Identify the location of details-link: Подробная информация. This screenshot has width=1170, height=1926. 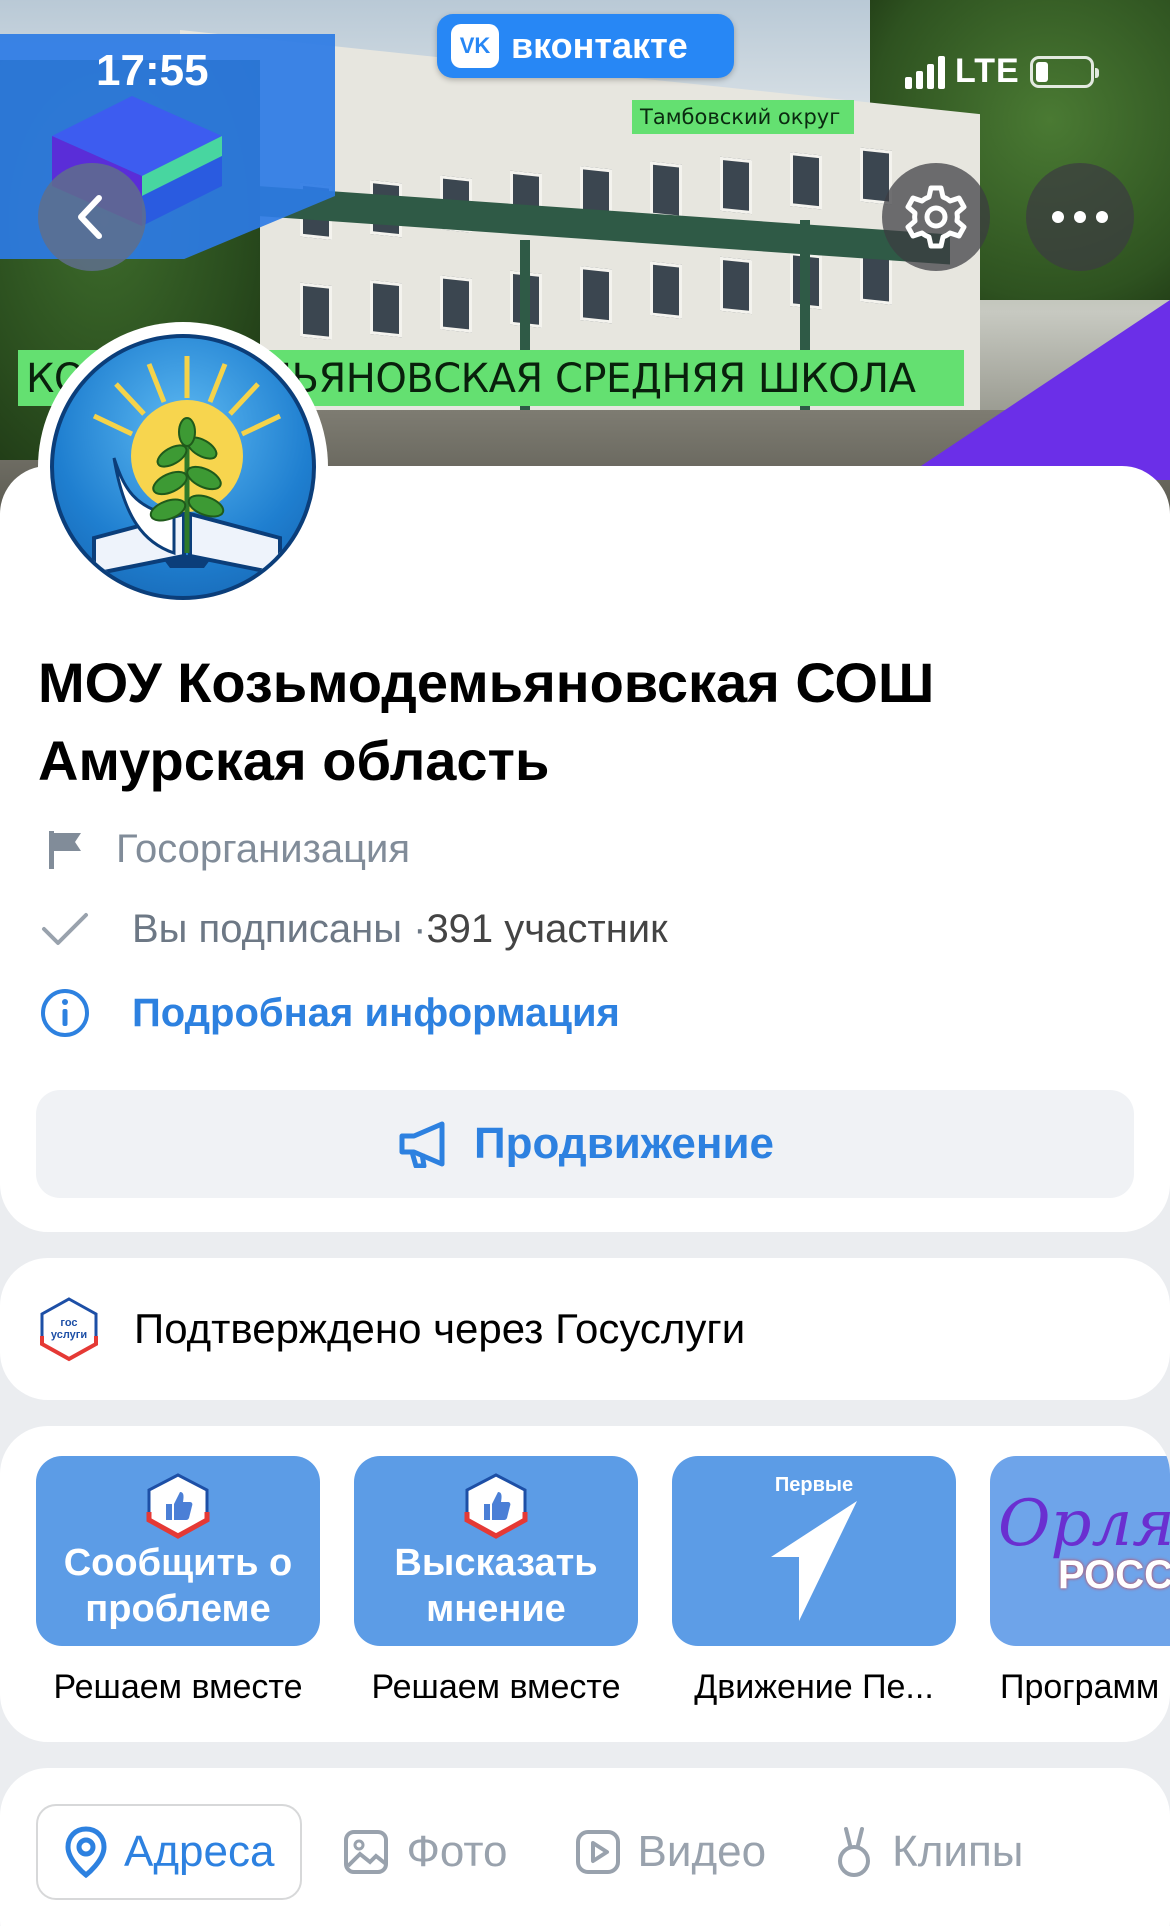
(329, 1013).